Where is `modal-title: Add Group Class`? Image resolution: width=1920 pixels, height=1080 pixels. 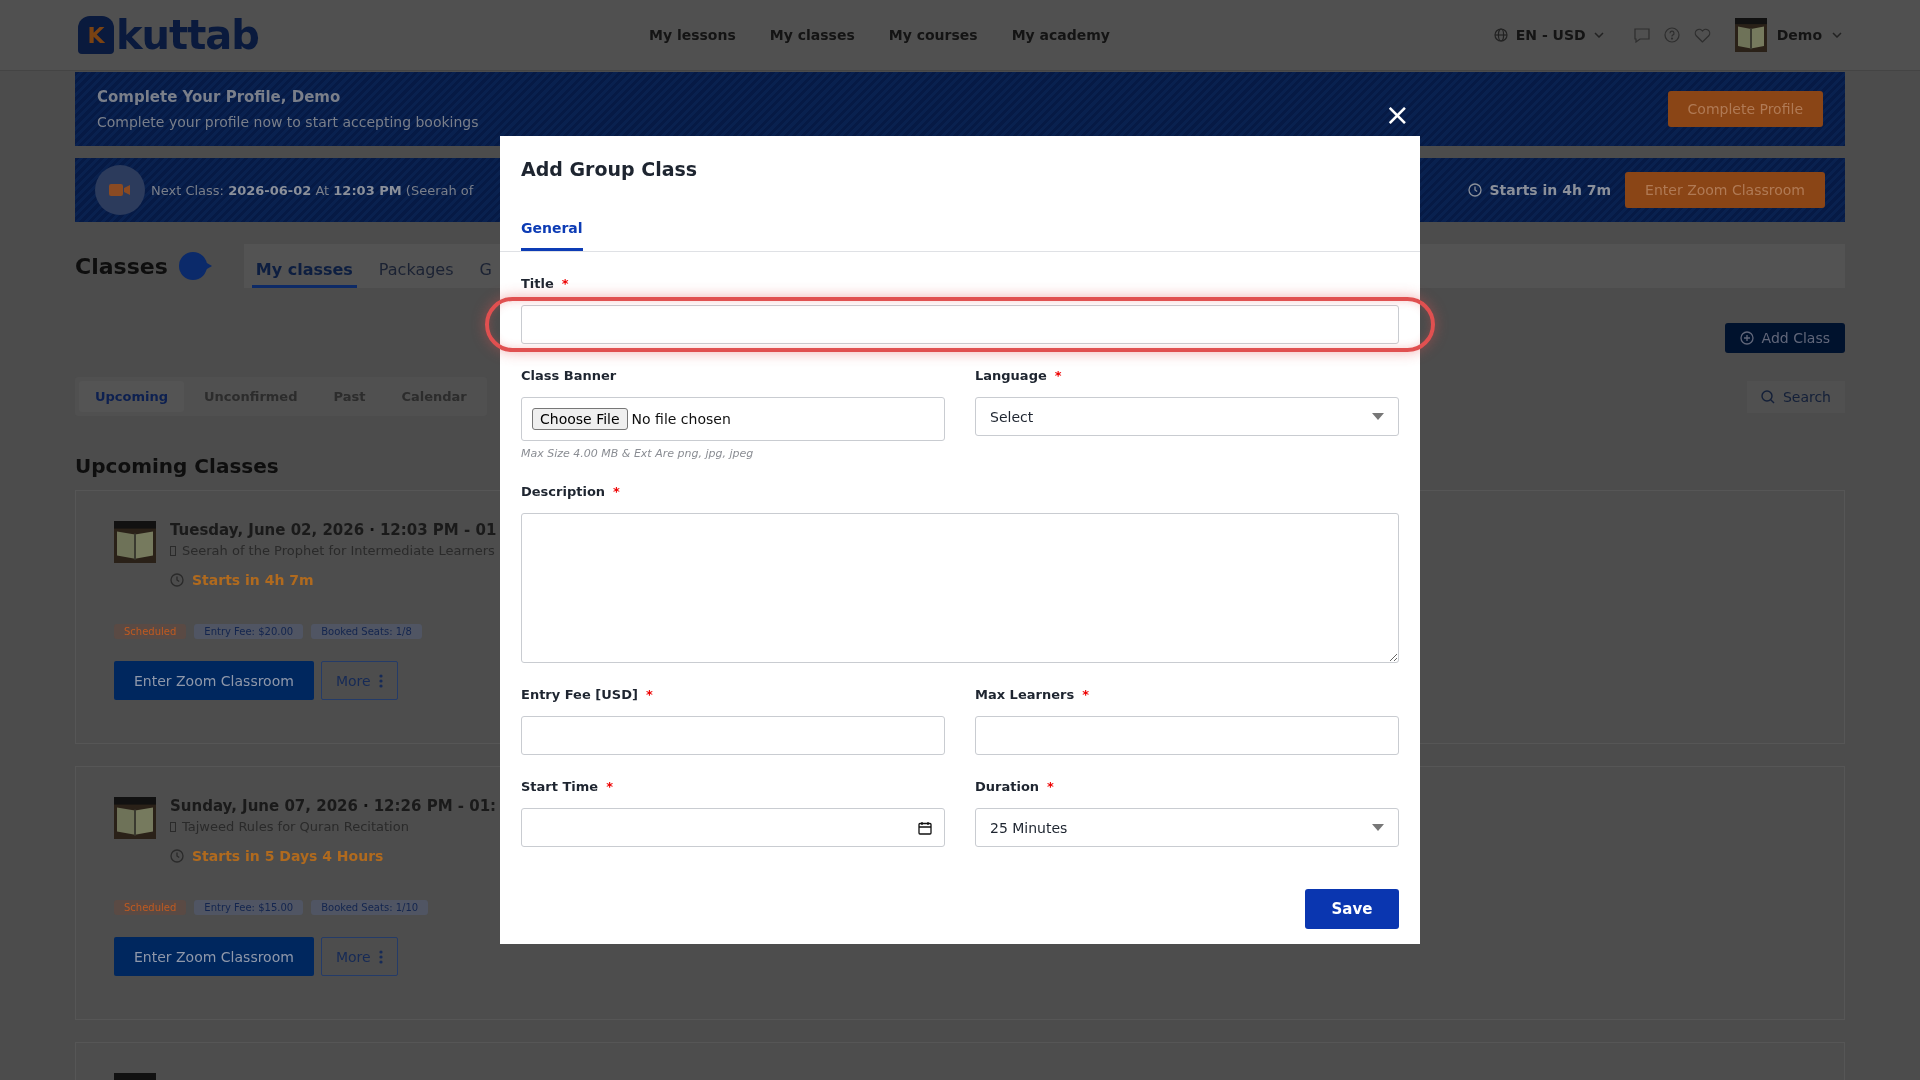
modal-title: Add Group Class is located at coordinates (609, 168).